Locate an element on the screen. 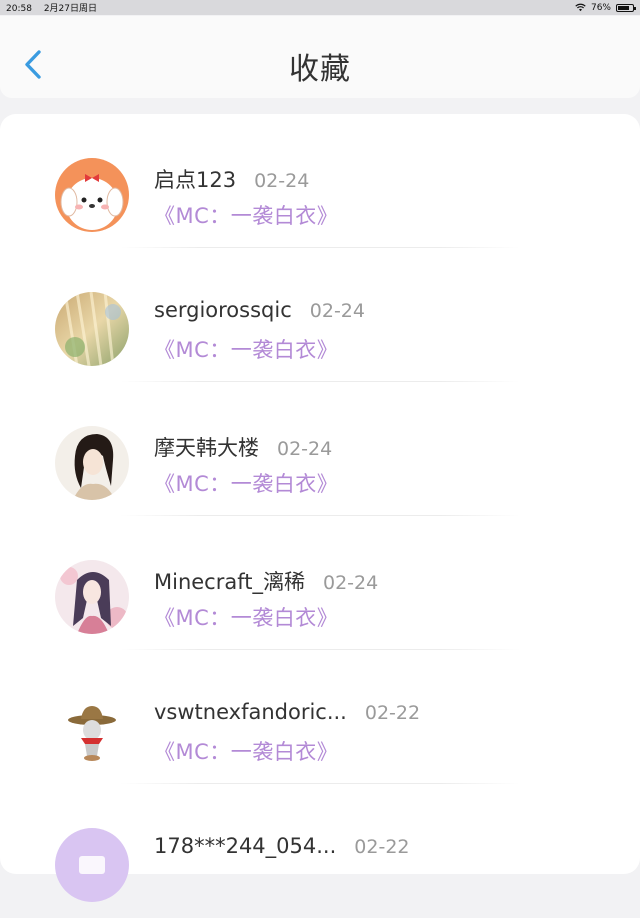 Image resolution: width=640 pixels, height=918 pixels. username: 启点123 is located at coordinates (195, 179).